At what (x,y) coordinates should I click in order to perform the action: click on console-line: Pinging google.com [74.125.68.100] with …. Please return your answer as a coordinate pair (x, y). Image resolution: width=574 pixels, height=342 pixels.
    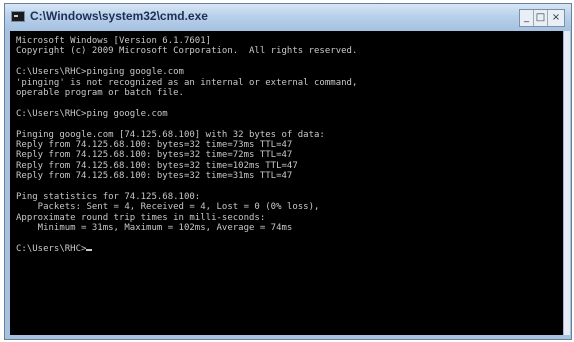
    Looking at the image, I should click on (170, 134).